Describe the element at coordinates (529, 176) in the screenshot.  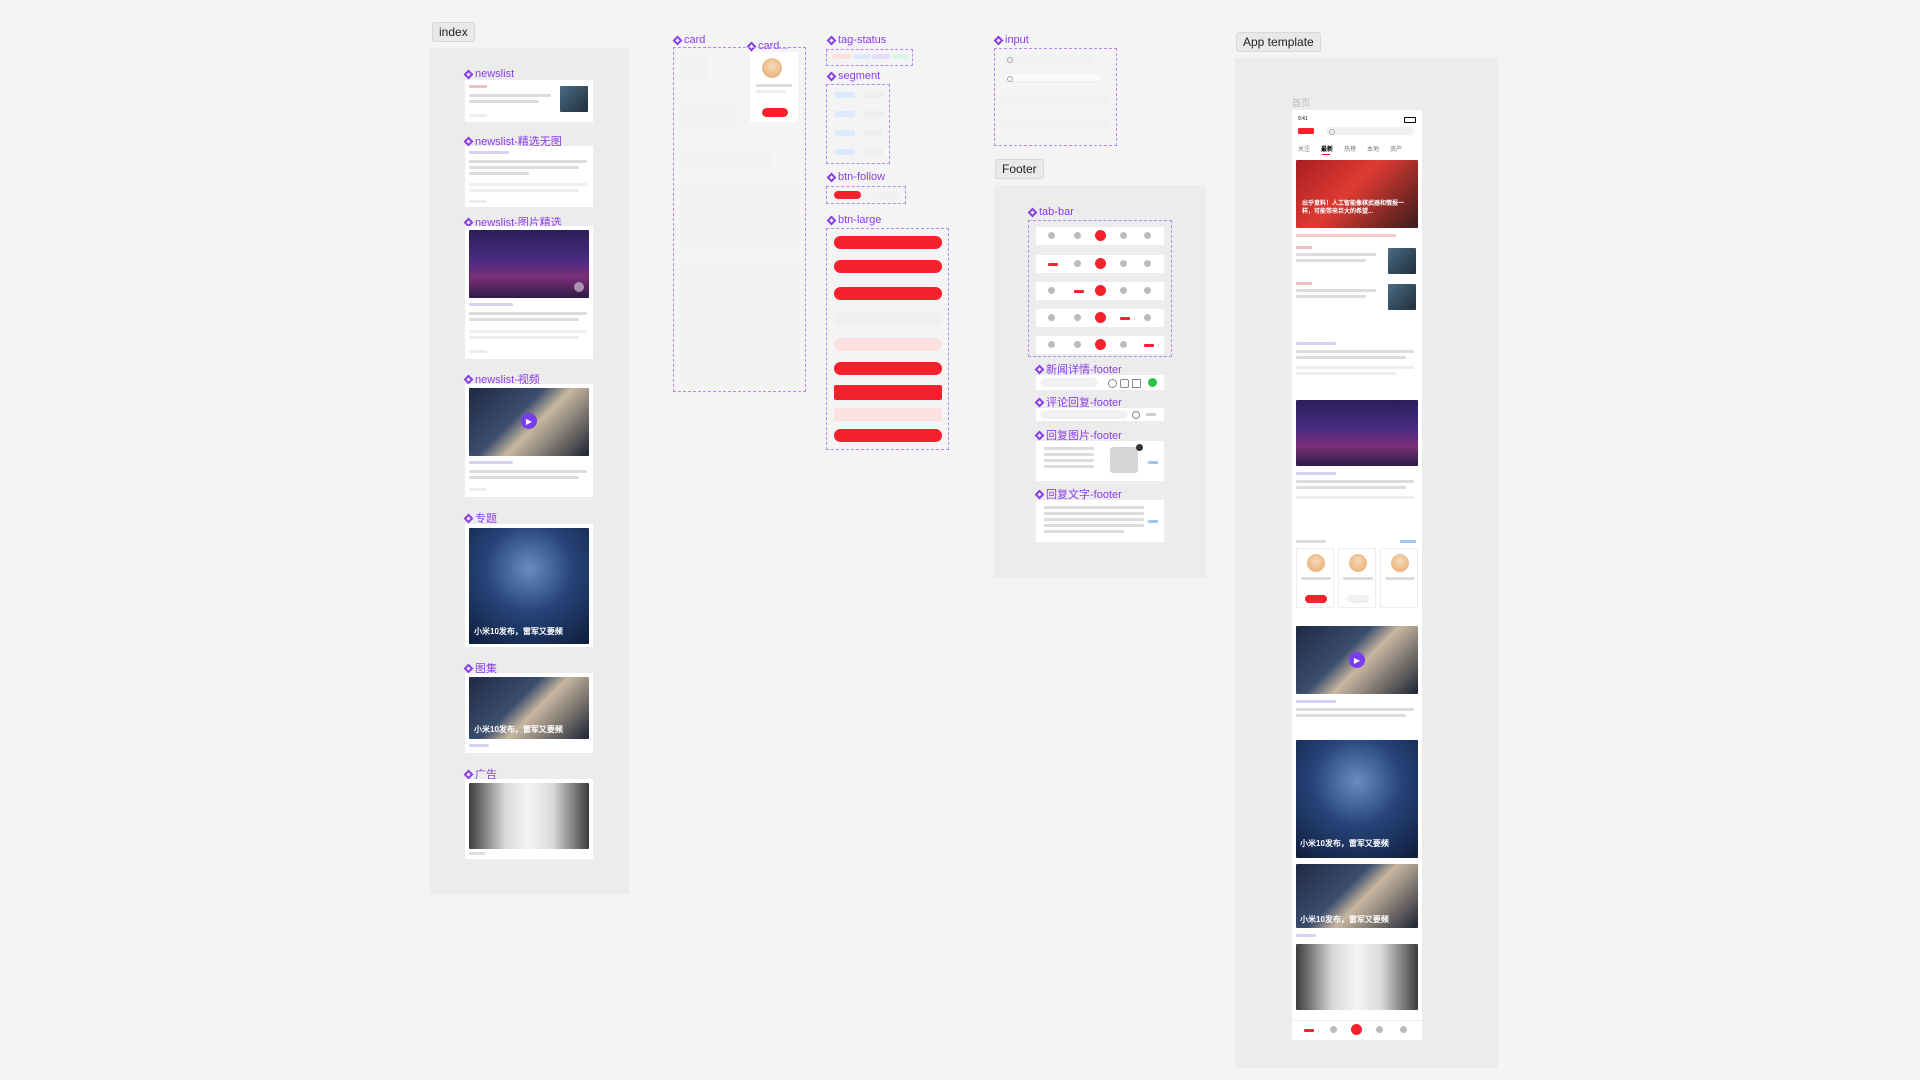
I see `newslist-nopic-card` at that location.